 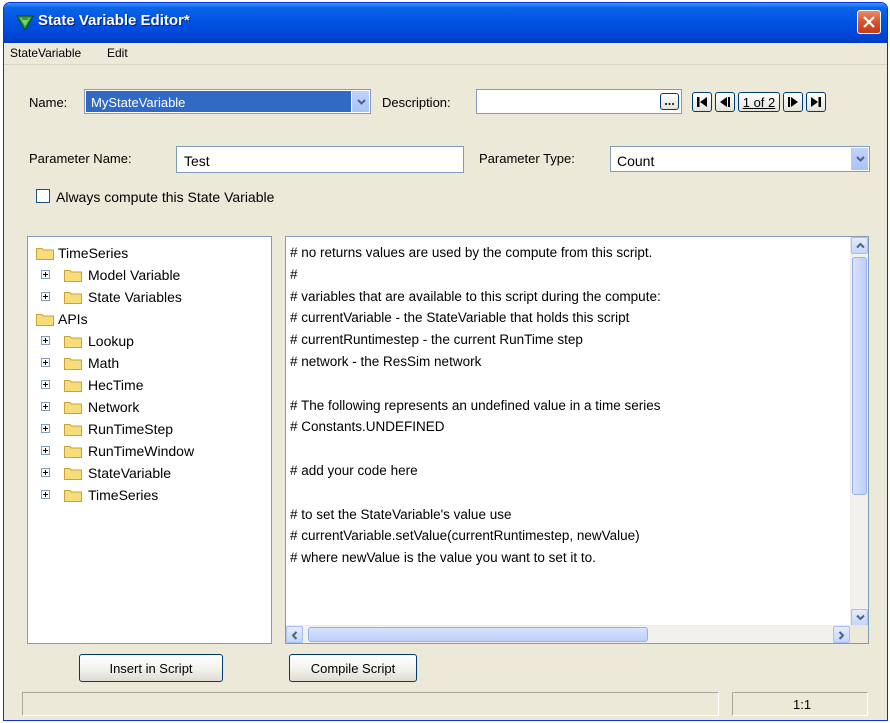 What do you see at coordinates (43, 196) in the screenshot?
I see `always-compute-checkbox` at bounding box center [43, 196].